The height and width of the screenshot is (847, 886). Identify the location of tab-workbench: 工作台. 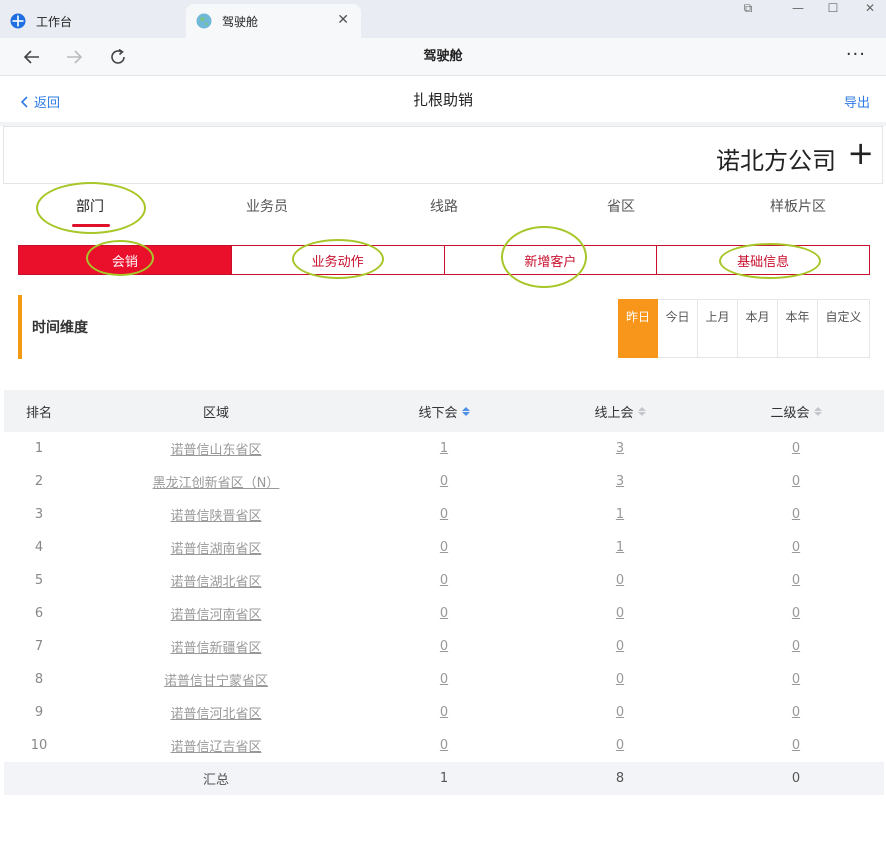
(95, 21).